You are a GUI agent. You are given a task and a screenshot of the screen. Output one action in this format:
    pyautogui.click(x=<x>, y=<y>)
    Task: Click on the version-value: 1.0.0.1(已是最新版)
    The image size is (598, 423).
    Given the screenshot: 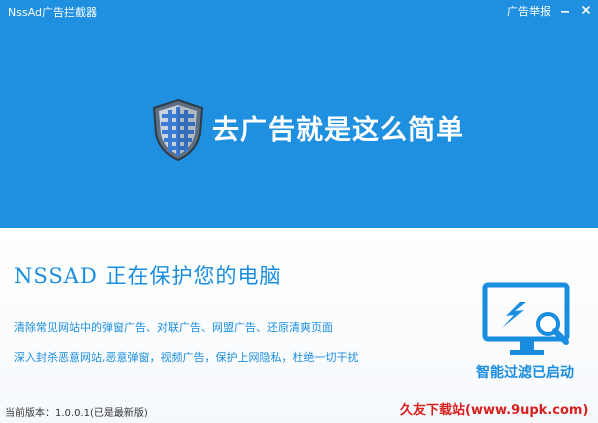 What is the action you would take?
    pyautogui.click(x=101, y=413)
    